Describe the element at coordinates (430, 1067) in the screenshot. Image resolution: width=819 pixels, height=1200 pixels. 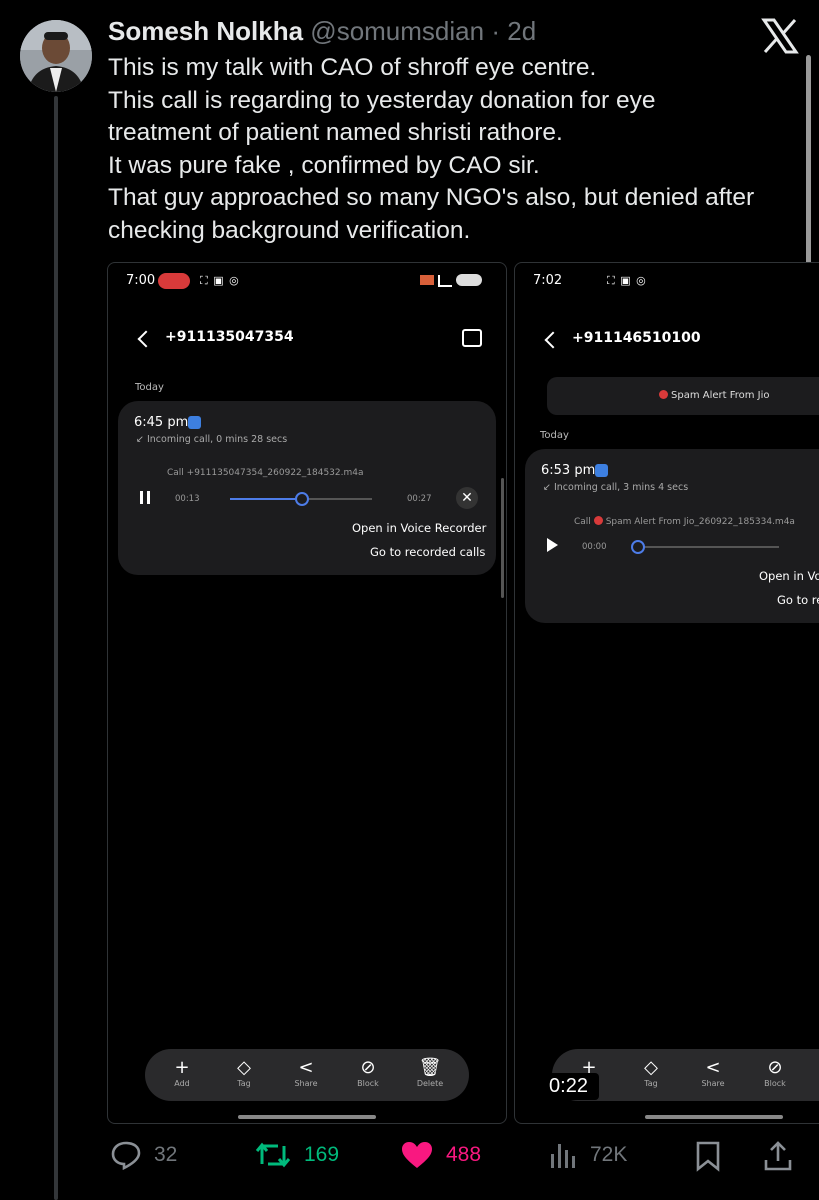
I see `delete-icon: 🗑` at that location.